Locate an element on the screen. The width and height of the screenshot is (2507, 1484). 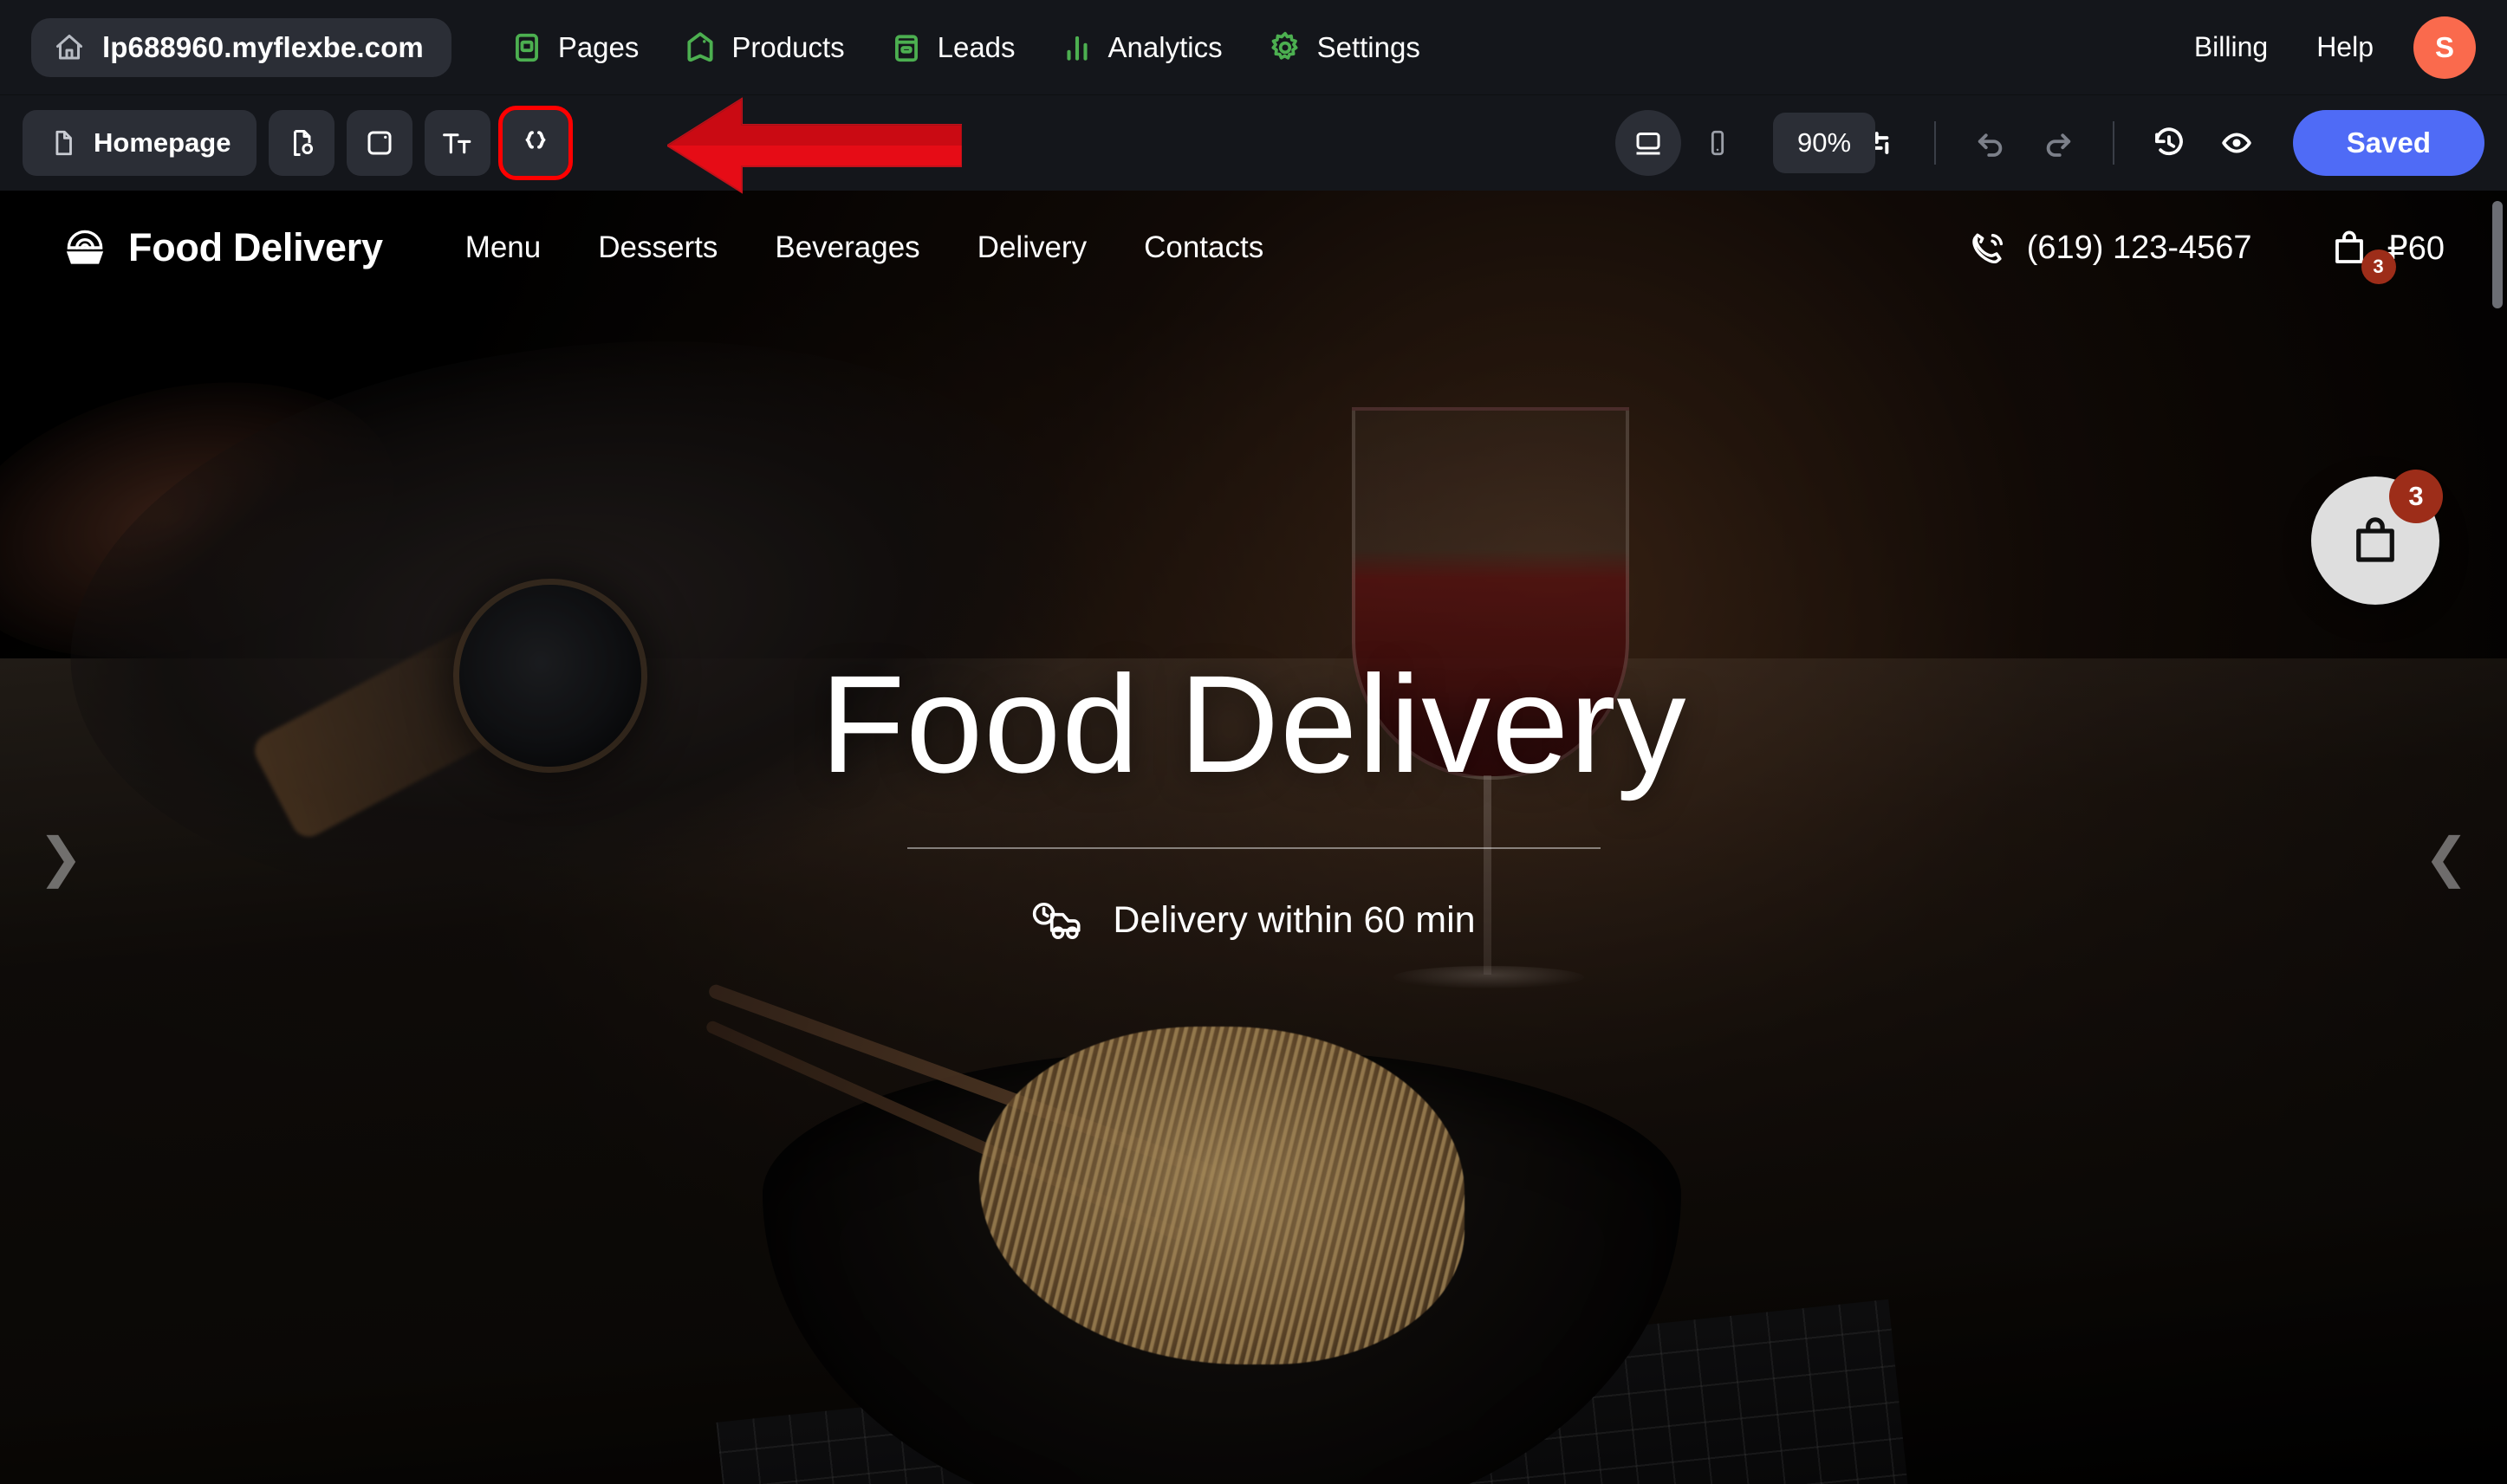
typography-button is located at coordinates (458, 143).